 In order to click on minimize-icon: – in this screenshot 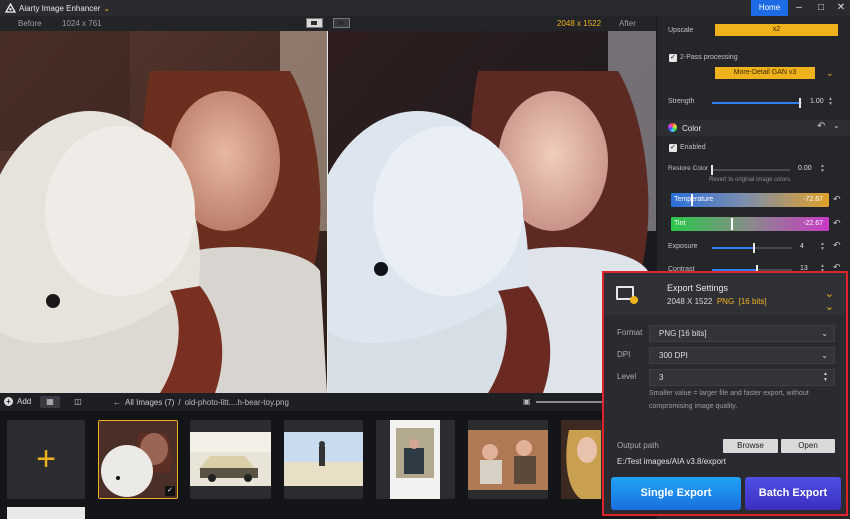, I will do `click(799, 8)`.